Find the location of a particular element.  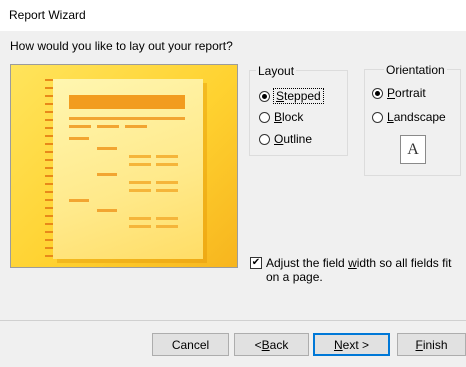

orientation-option-portrait: Portrait is located at coordinates (399, 93).